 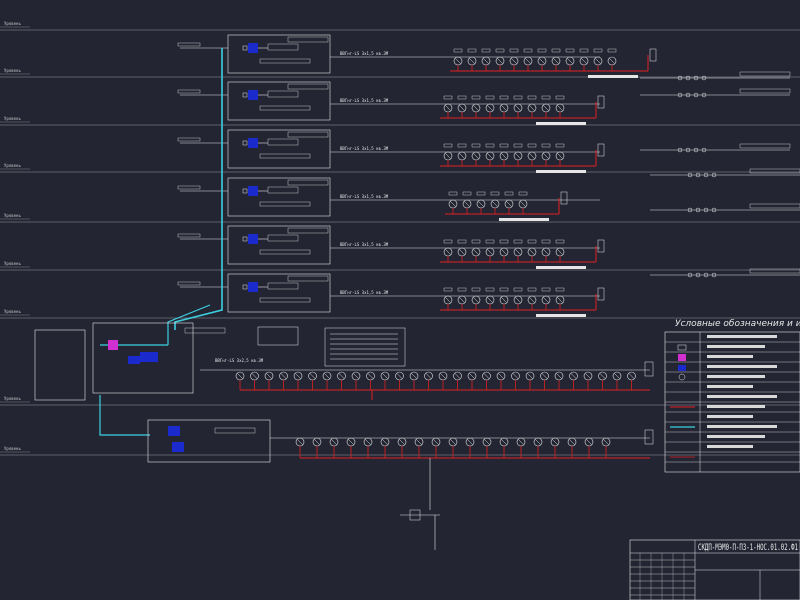 I want to click on stamp-code: СКДП-МЭМ0-П-ПЗ-1-НОС.01.02.Ф1, so click(x=748, y=548).